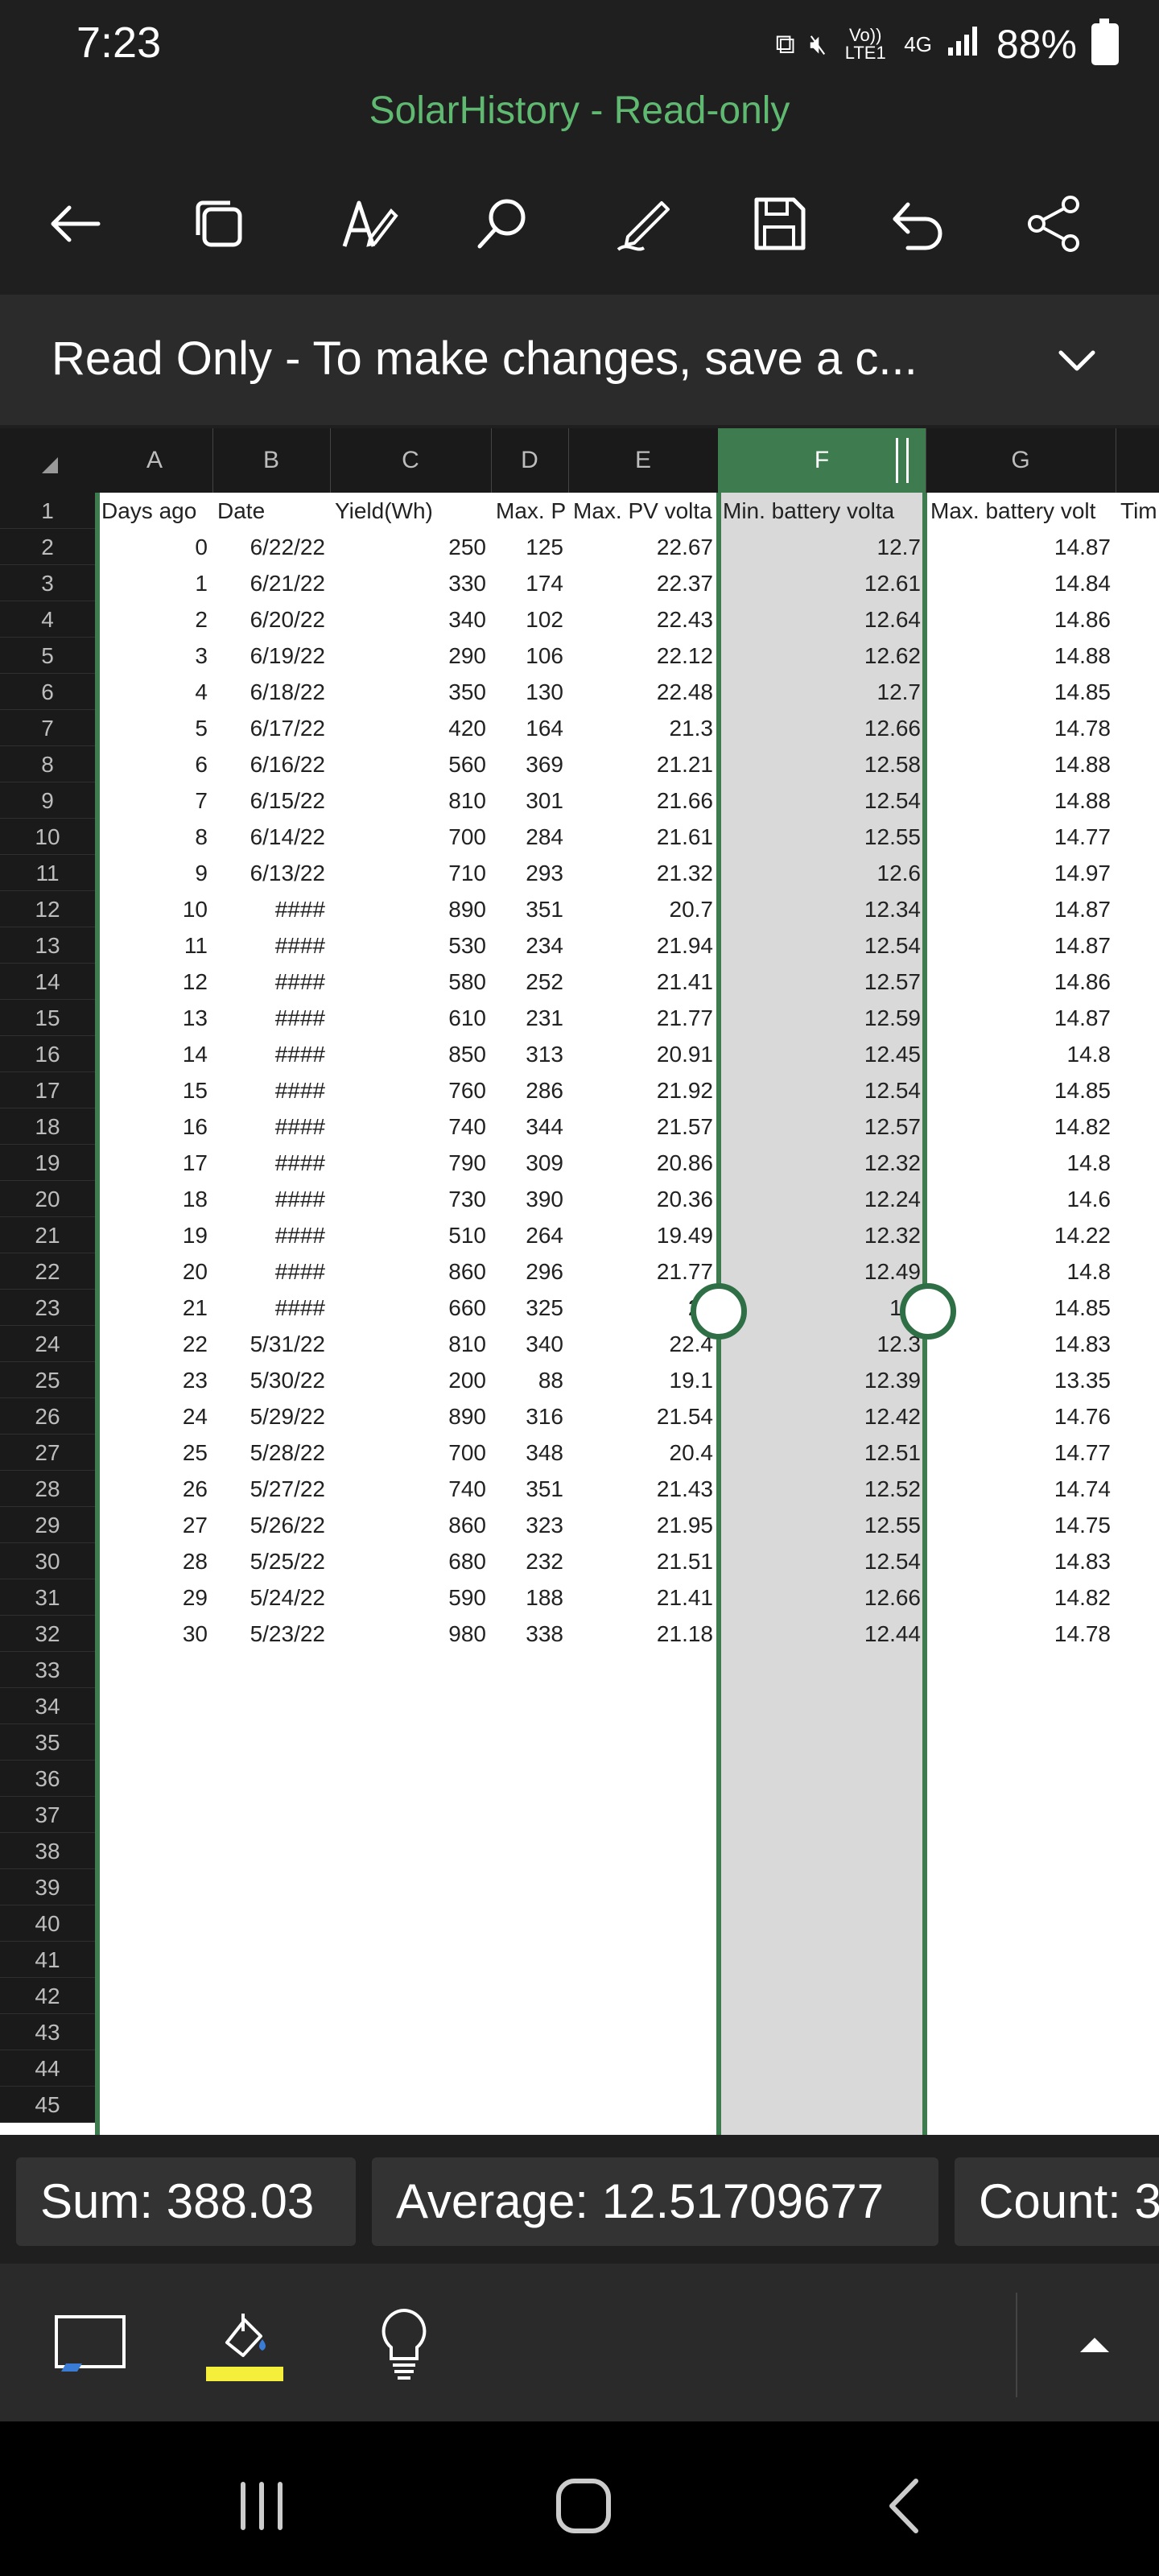 This screenshot has height=2576, width=1159. Describe the element at coordinates (643, 1380) in the screenshot. I see `cell: 19.1` at that location.